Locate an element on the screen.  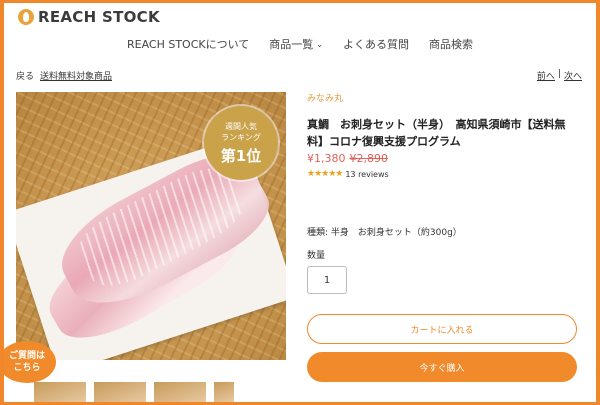
main-nav: REACH STOCKについて 商品一覧 ⌄ よくある質問 商品検索 is located at coordinates (300, 44).